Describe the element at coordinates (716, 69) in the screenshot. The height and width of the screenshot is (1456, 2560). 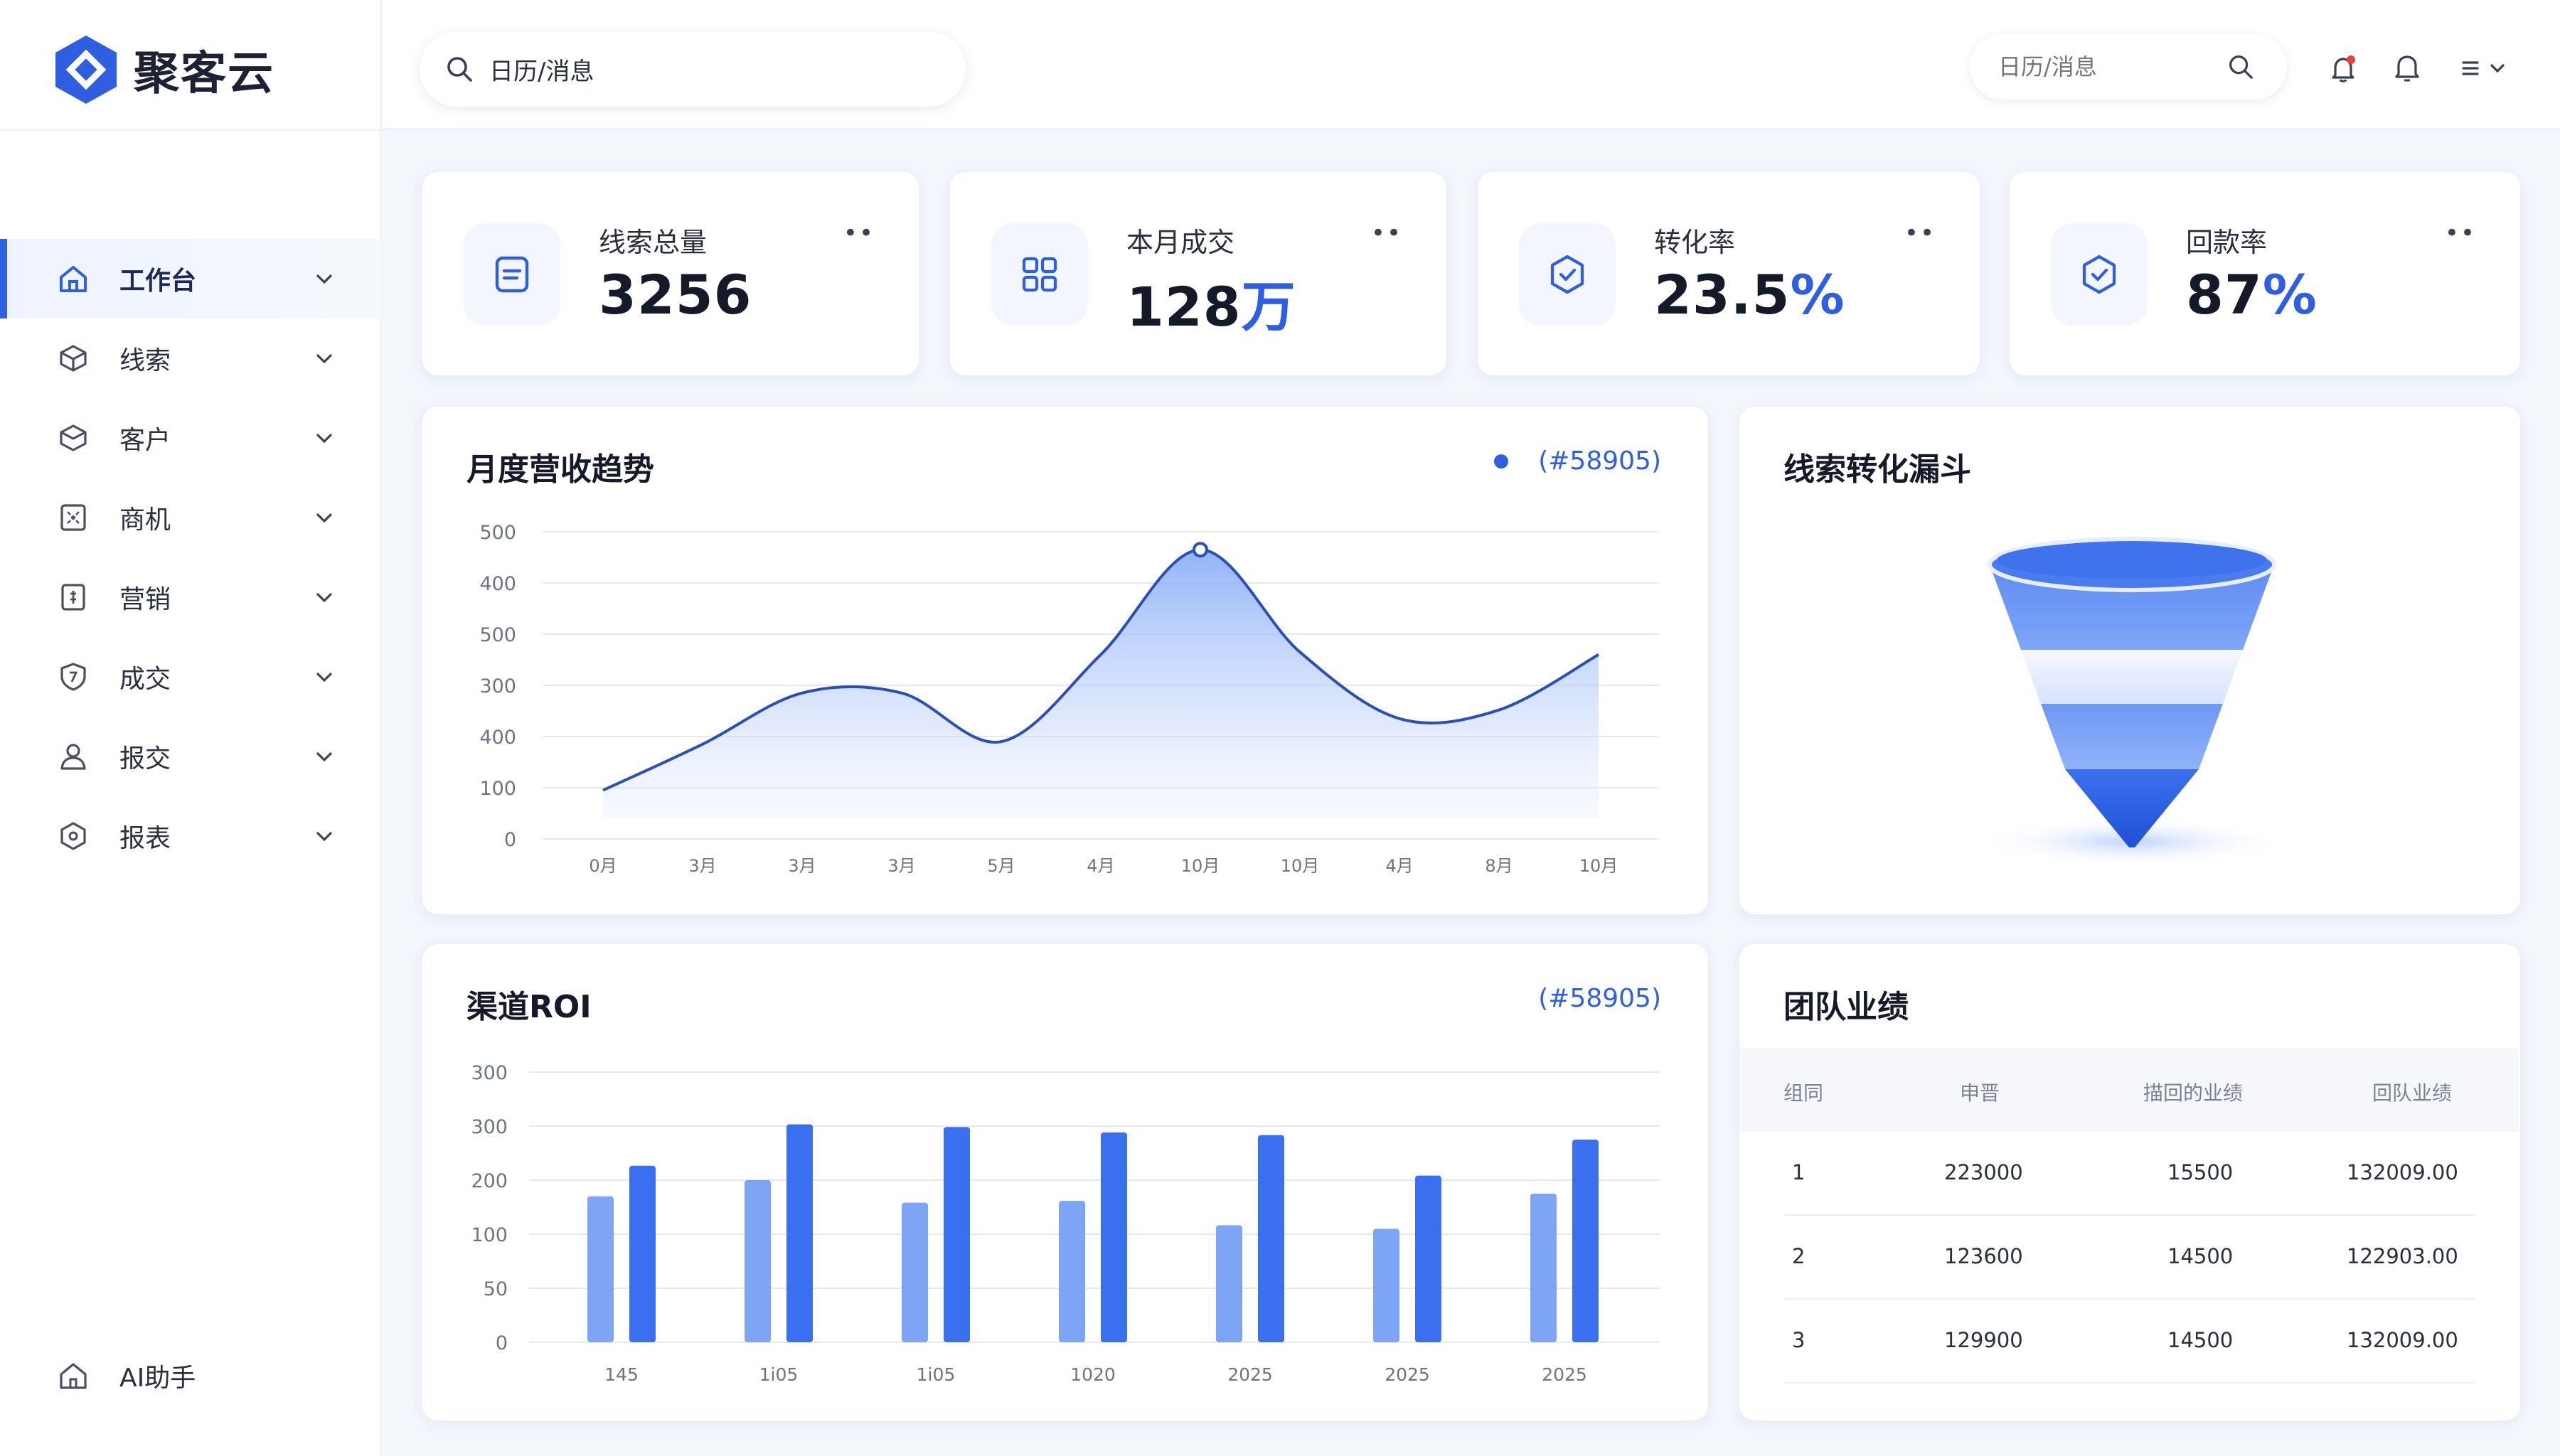
I see `global-search-input` at that location.